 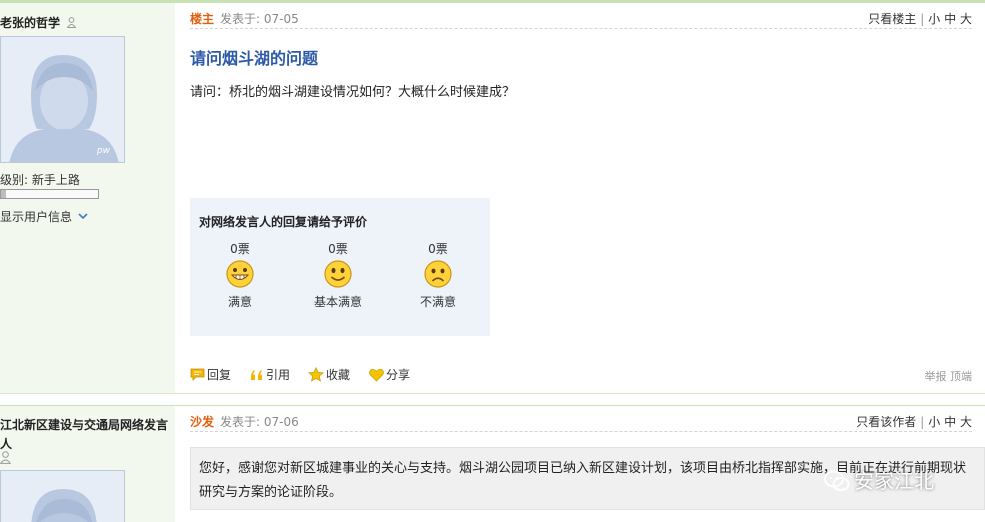 I want to click on rating-option-basic: 0票 基本满意, so click(x=338, y=275).